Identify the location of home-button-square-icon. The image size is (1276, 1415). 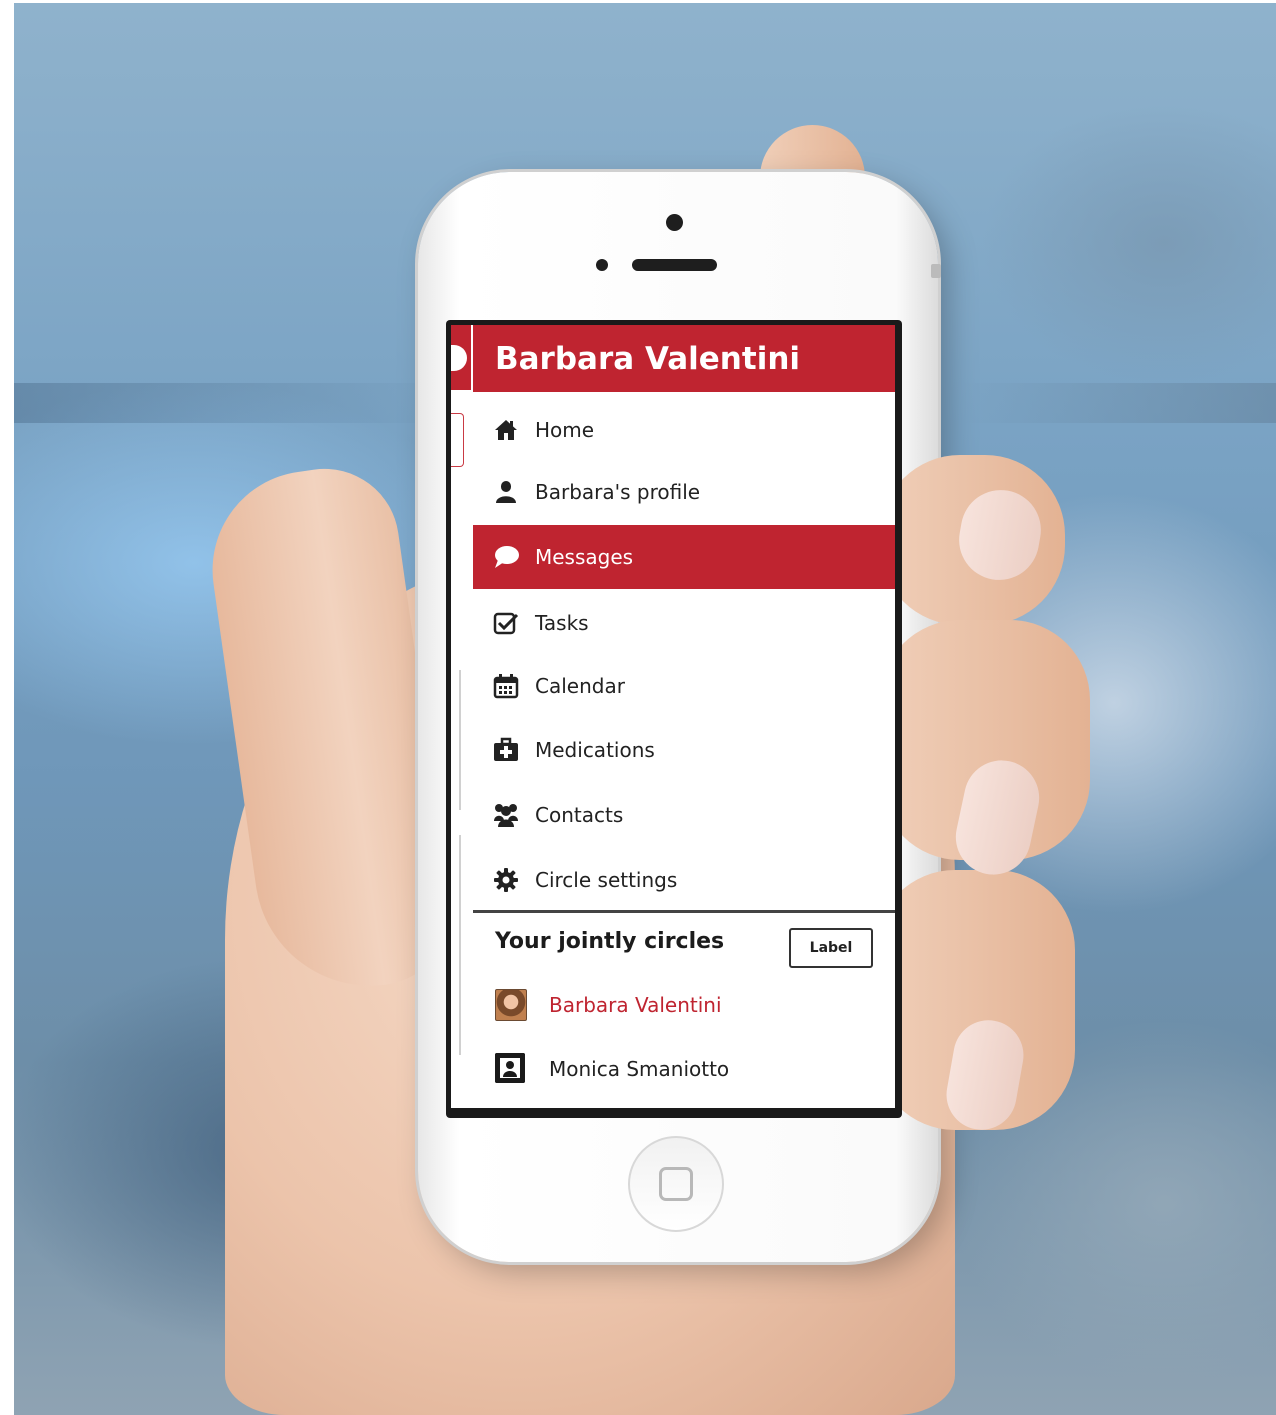
(676, 1184).